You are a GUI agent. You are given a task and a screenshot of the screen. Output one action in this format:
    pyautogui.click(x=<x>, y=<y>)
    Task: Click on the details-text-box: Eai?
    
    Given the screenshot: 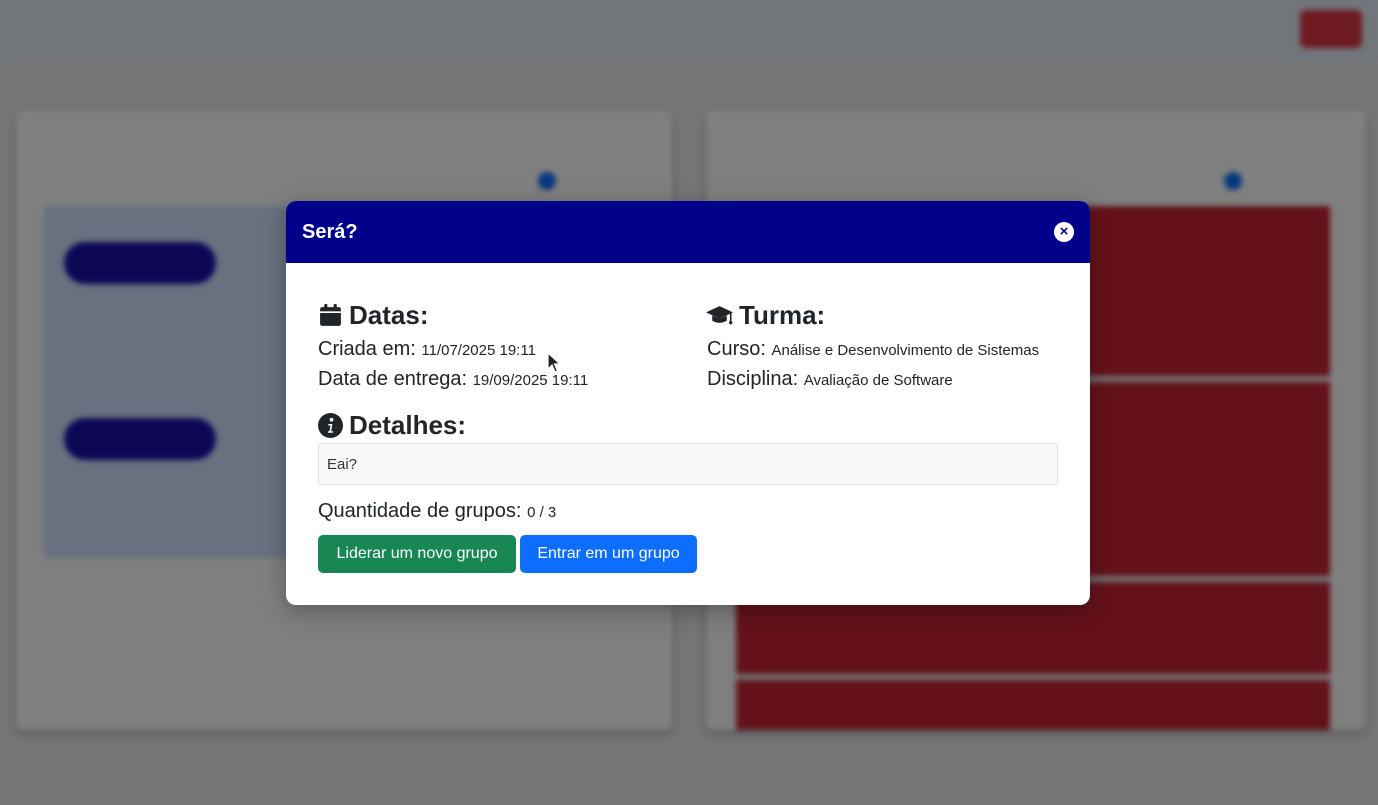 What is the action you would take?
    pyautogui.click(x=688, y=464)
    